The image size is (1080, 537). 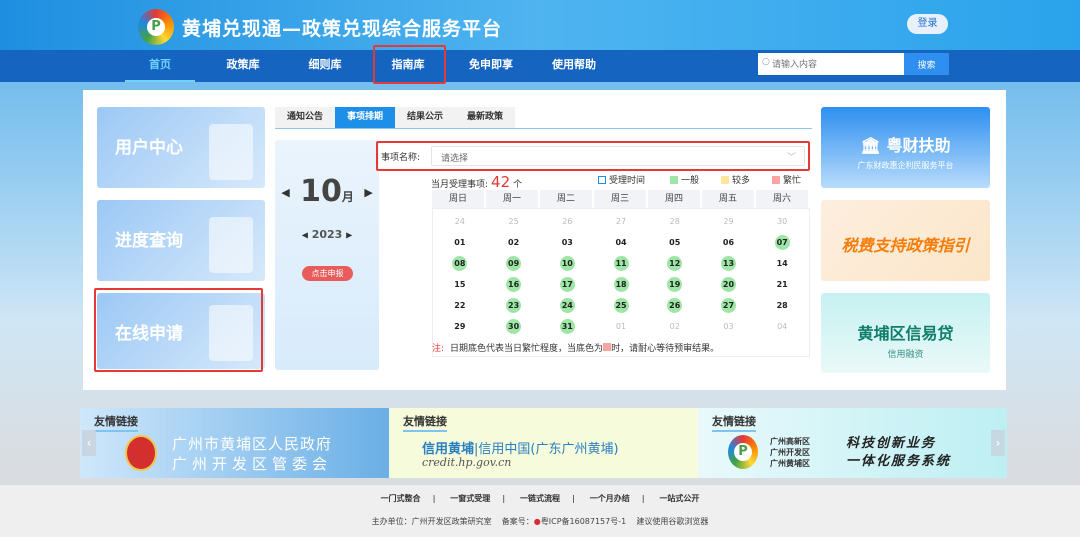 What do you see at coordinates (231, 152) in the screenshot?
I see `user-illustration-icon` at bounding box center [231, 152].